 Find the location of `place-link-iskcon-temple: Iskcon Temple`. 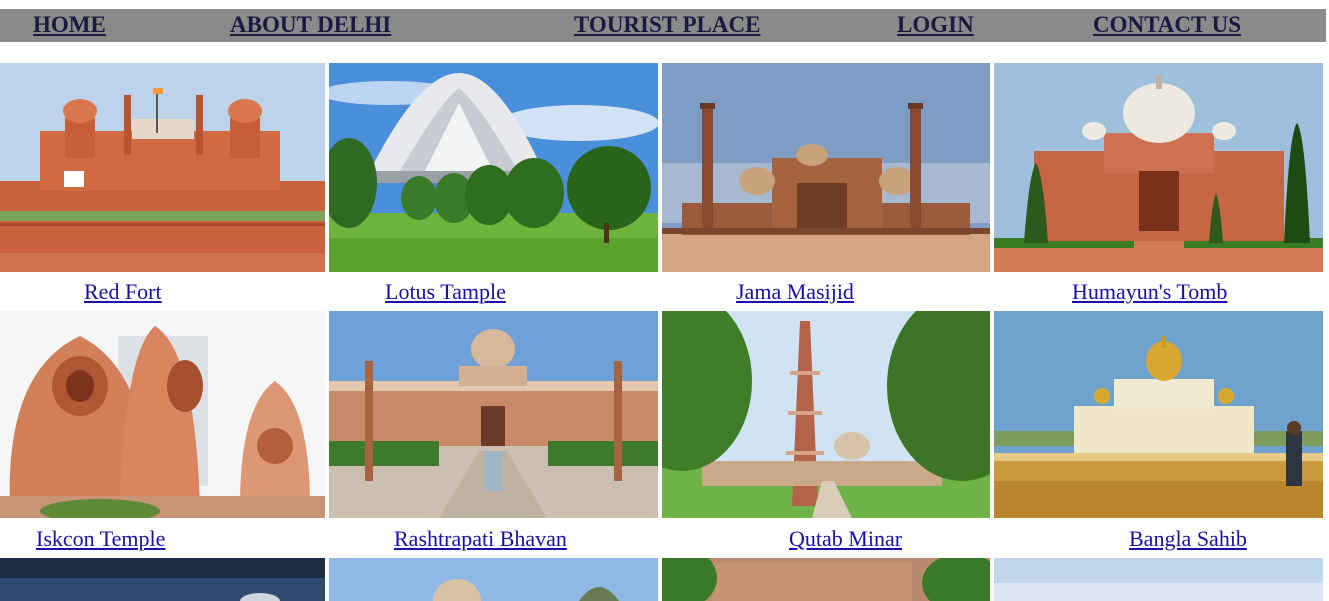

place-link-iskcon-temple: Iskcon Temple is located at coordinates (100, 539).